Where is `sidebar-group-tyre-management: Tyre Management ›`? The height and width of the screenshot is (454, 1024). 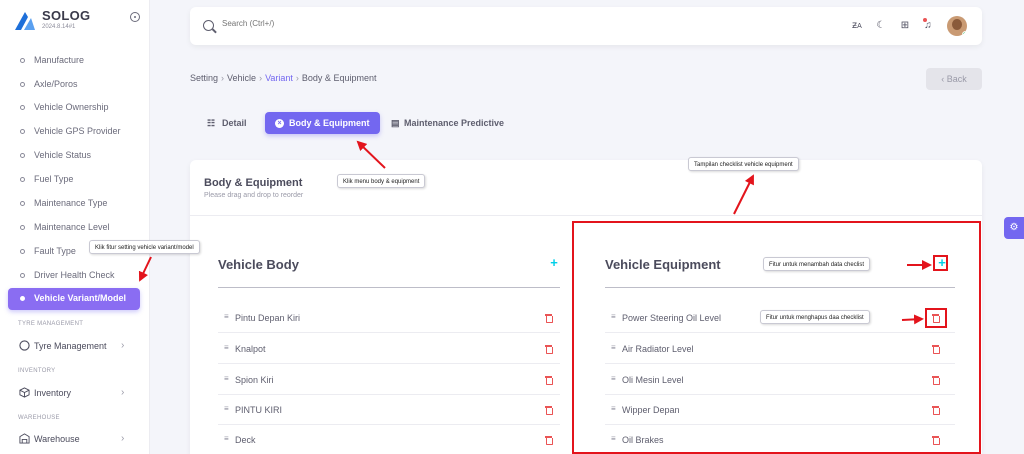
sidebar-group-tyre-management: Tyre Management › is located at coordinates (75, 347).